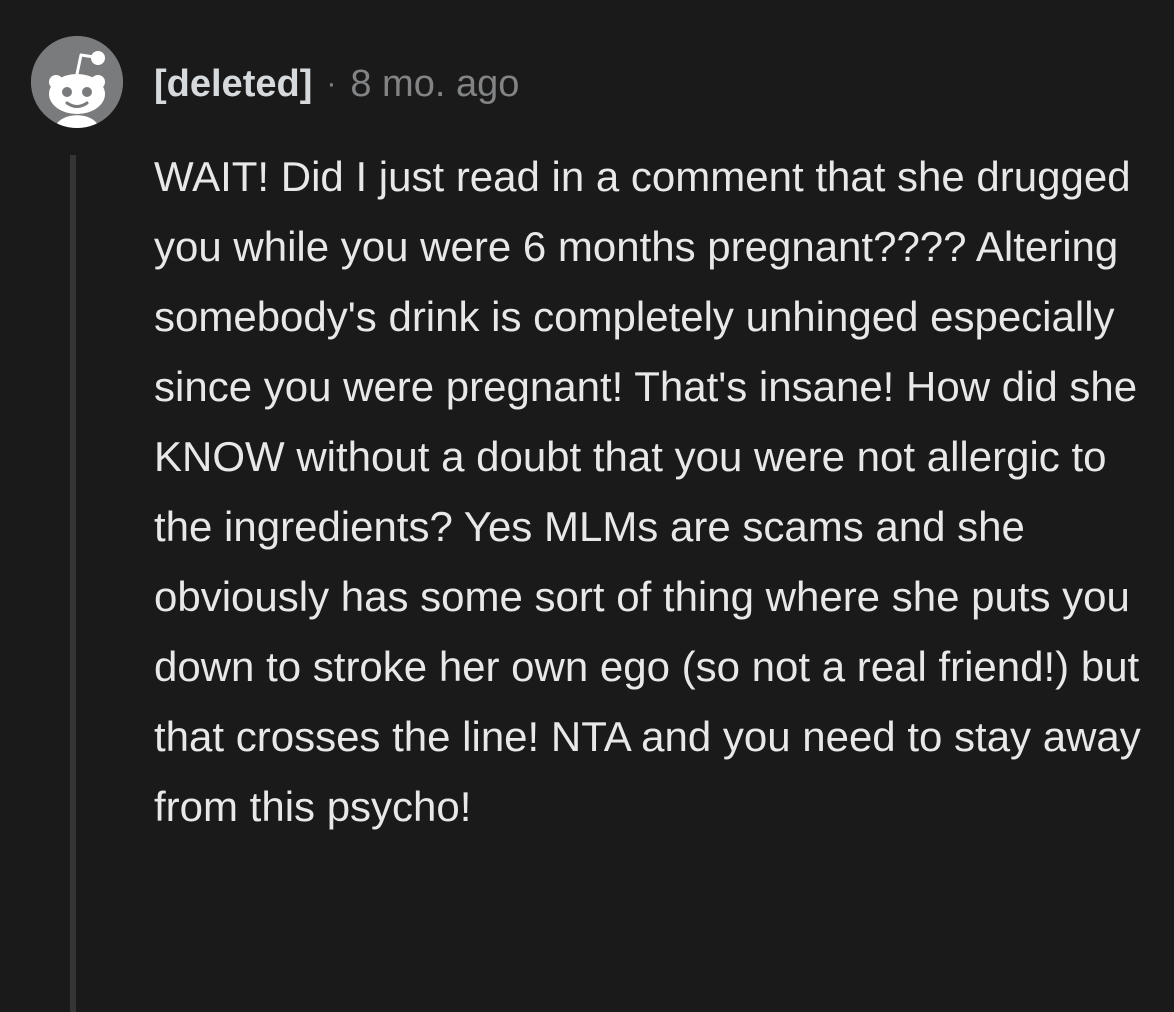  Describe the element at coordinates (73, 583) in the screenshot. I see `thread-line` at that location.